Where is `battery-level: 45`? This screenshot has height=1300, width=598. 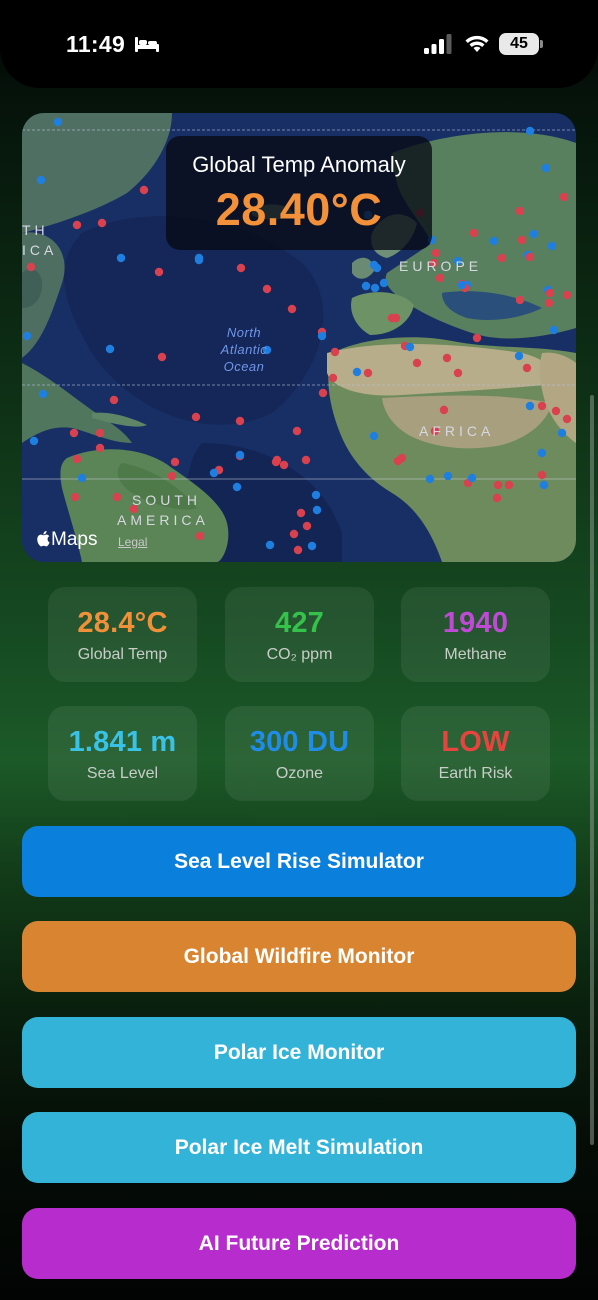 battery-level: 45 is located at coordinates (519, 44).